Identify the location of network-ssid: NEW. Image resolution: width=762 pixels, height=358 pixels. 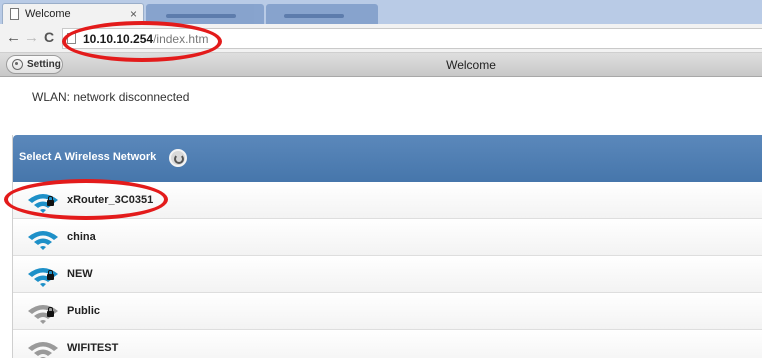
(80, 274).